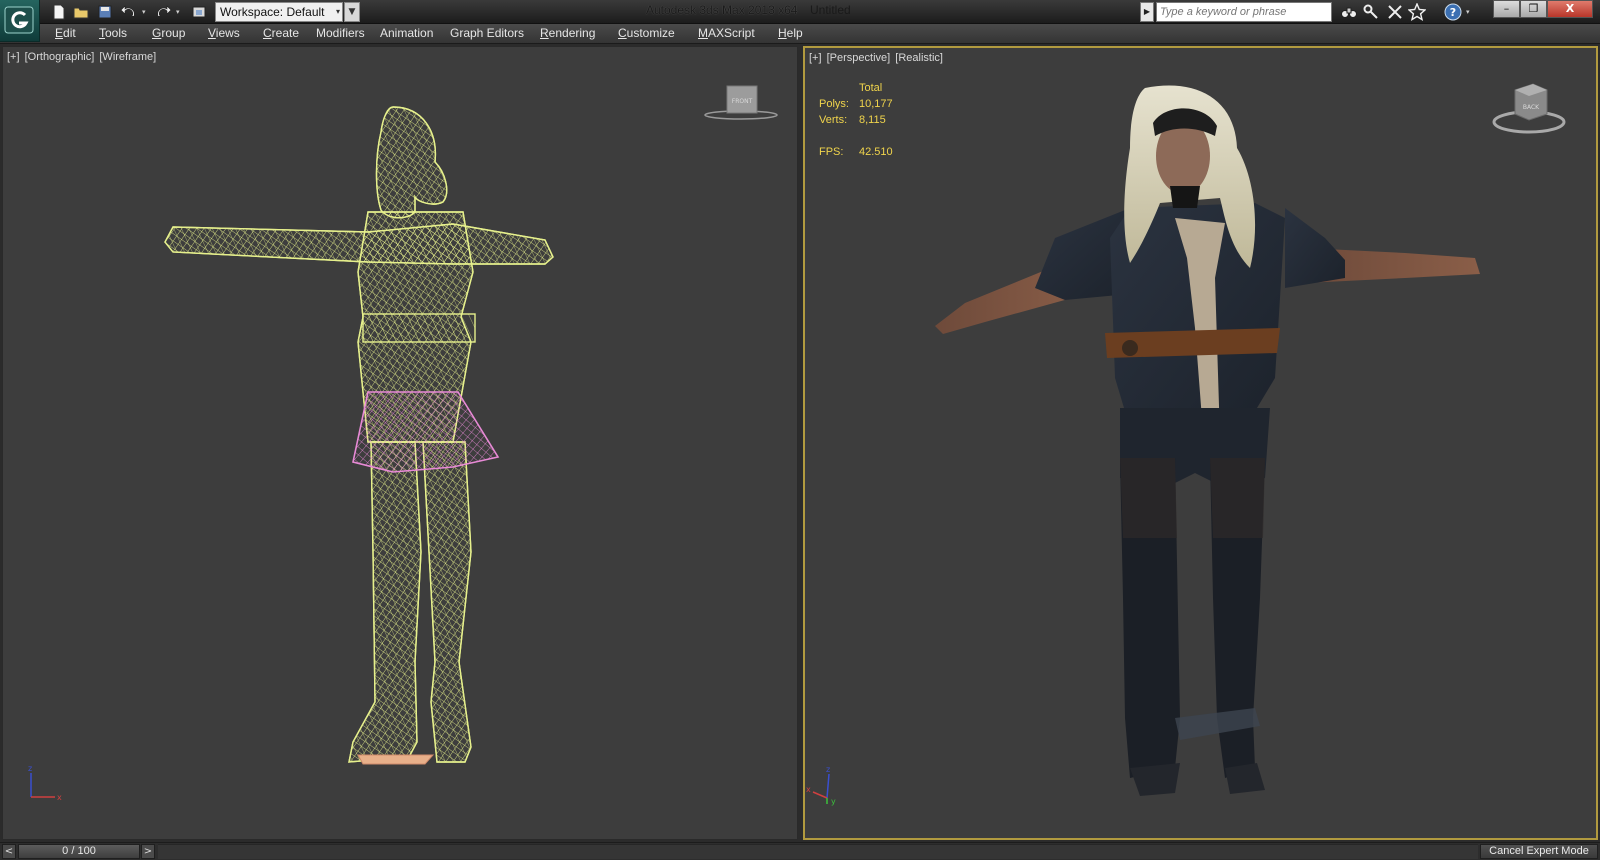  I want to click on svg-text: y, so click(833, 801).